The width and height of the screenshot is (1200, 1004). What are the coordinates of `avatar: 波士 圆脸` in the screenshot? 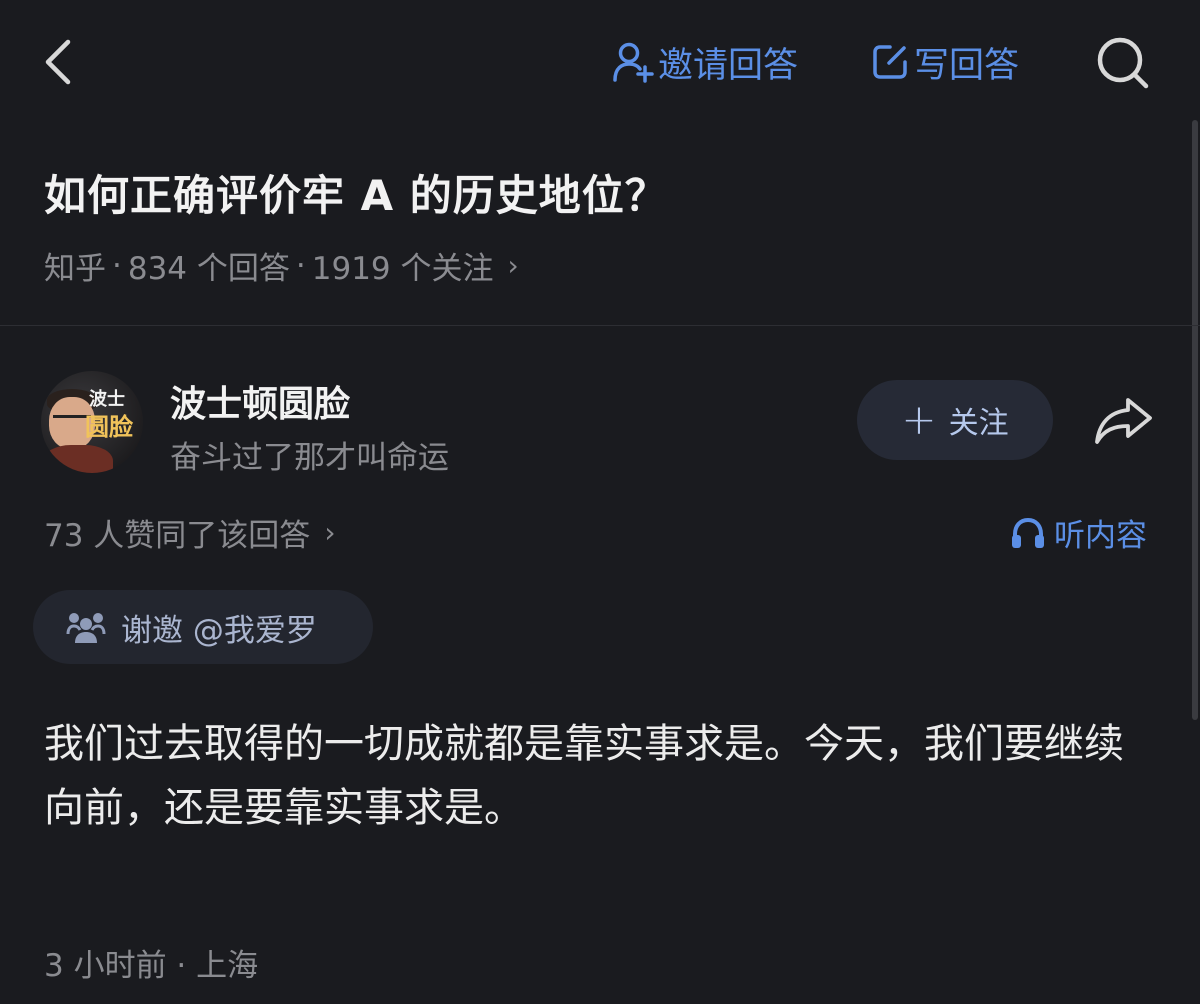 It's located at (92, 422).